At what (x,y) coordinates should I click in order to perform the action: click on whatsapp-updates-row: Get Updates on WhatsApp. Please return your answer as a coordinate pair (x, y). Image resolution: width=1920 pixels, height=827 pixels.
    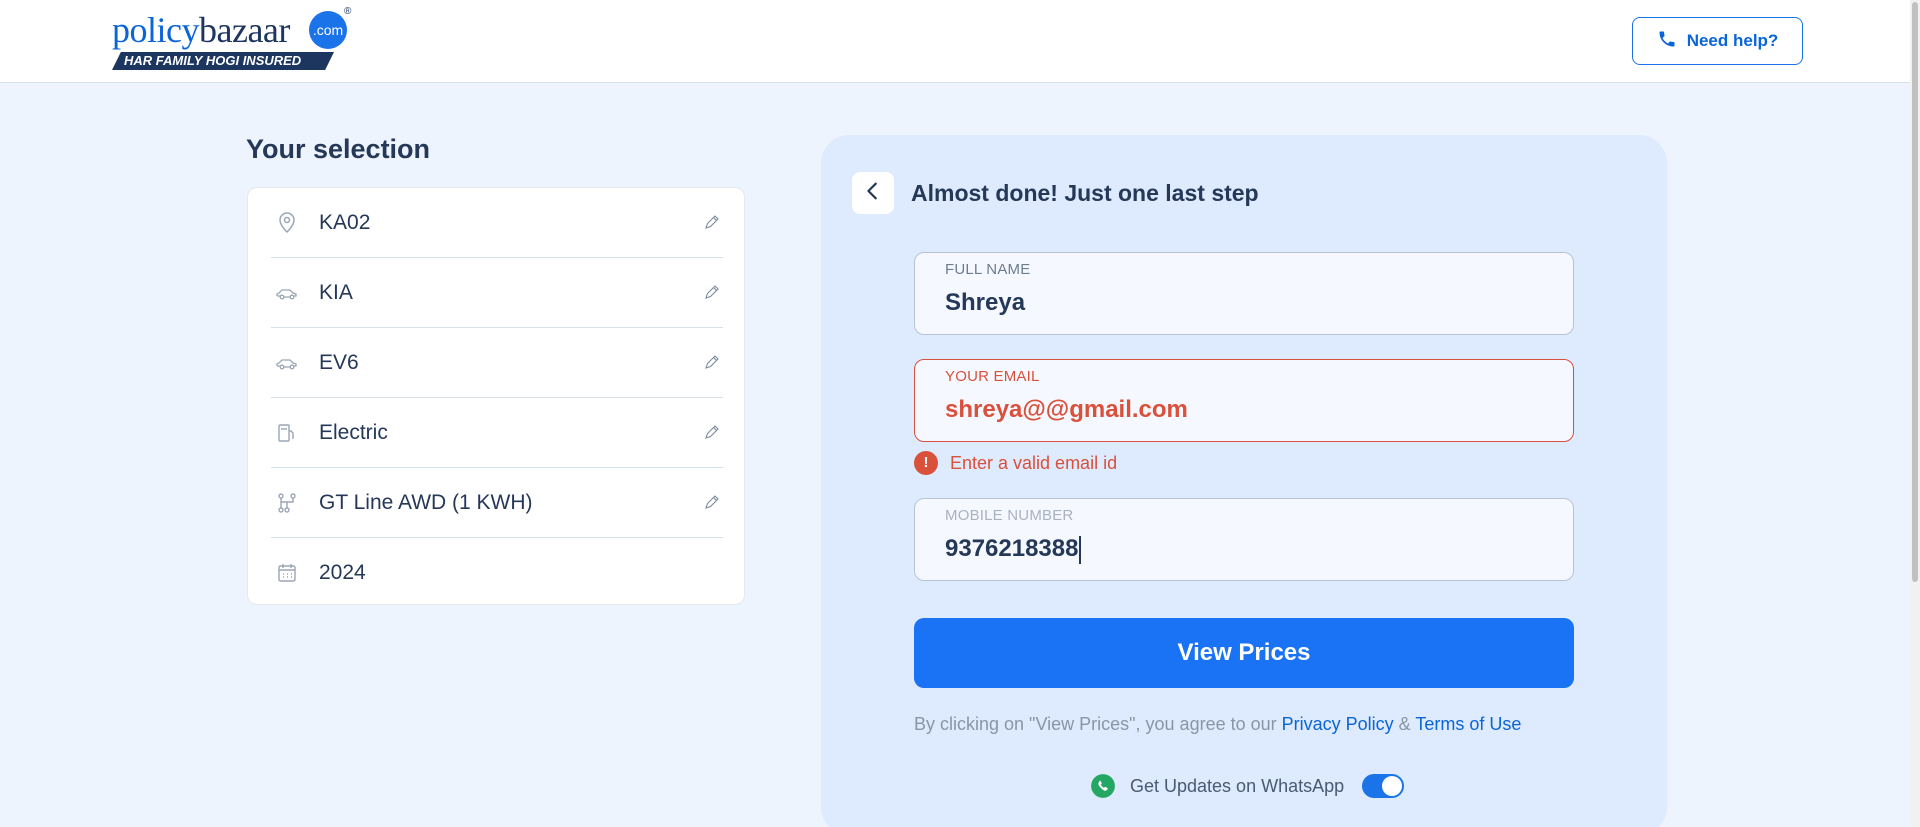
    Looking at the image, I should click on (1247, 786).